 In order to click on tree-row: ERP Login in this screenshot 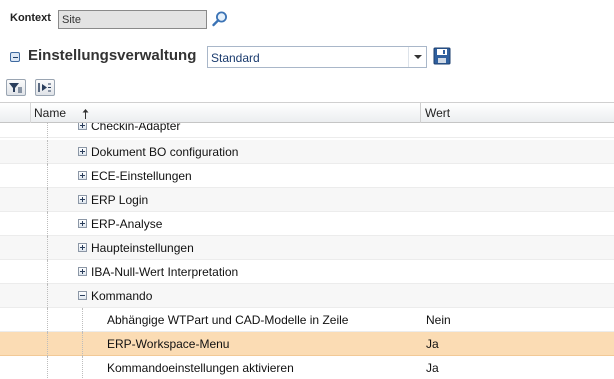, I will do `click(307, 200)`.